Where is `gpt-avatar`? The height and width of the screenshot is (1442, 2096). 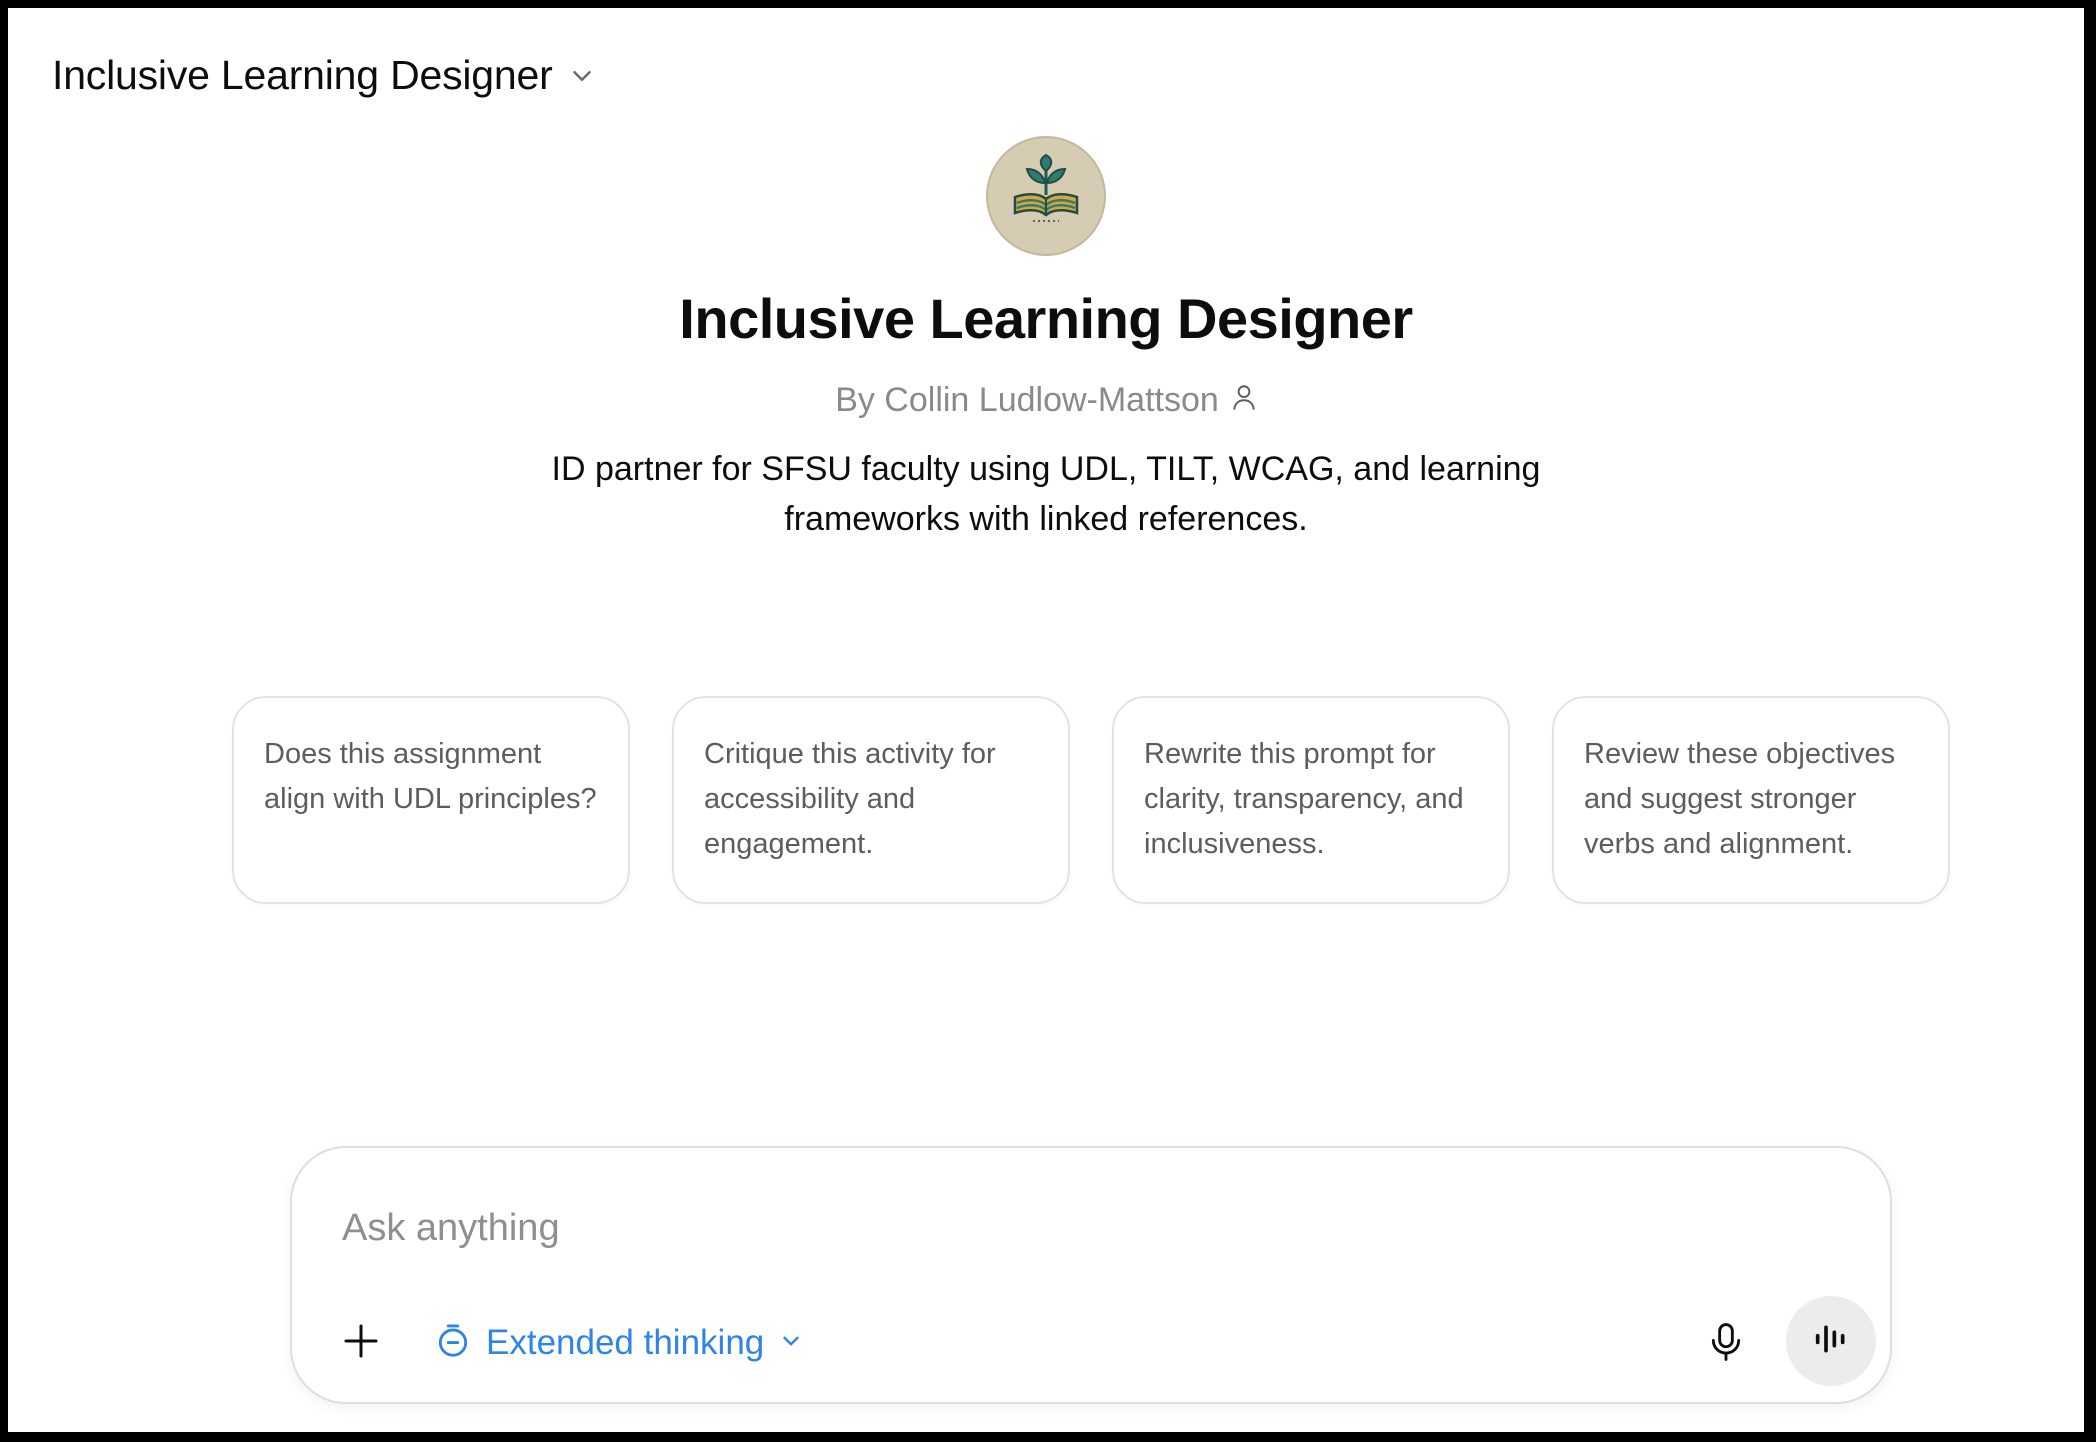 gpt-avatar is located at coordinates (1046, 196).